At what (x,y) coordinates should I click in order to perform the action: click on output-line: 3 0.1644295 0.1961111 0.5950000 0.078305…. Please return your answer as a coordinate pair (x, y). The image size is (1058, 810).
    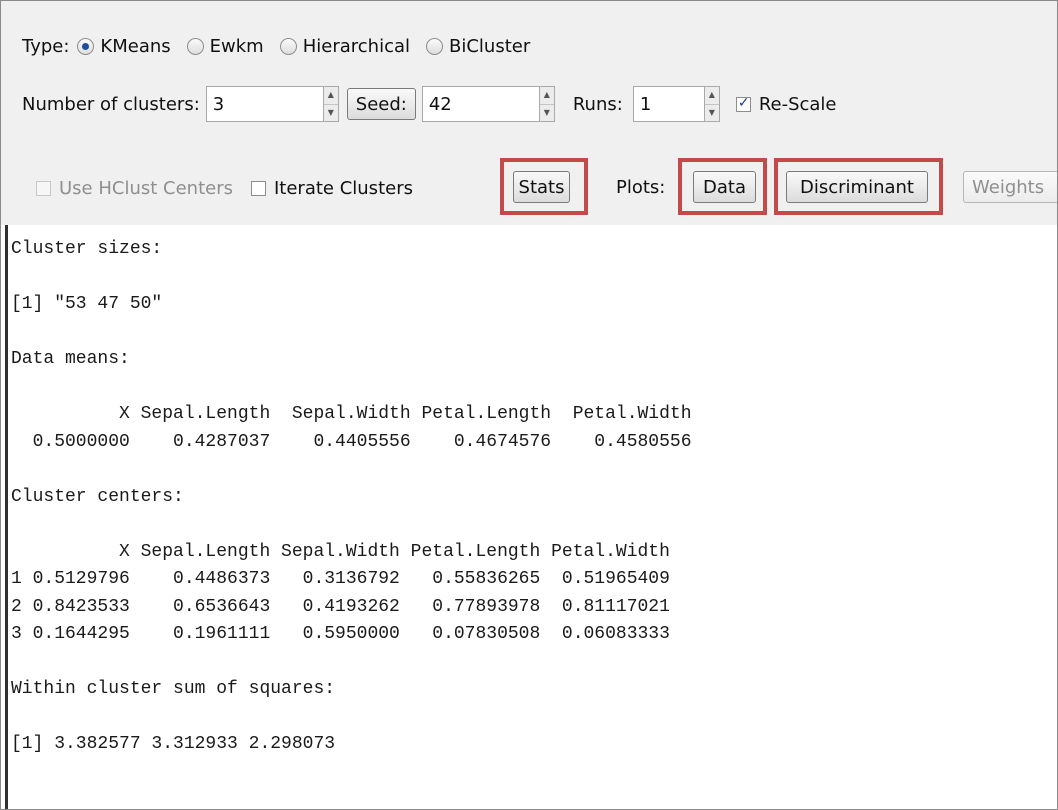
    Looking at the image, I should click on (340, 634).